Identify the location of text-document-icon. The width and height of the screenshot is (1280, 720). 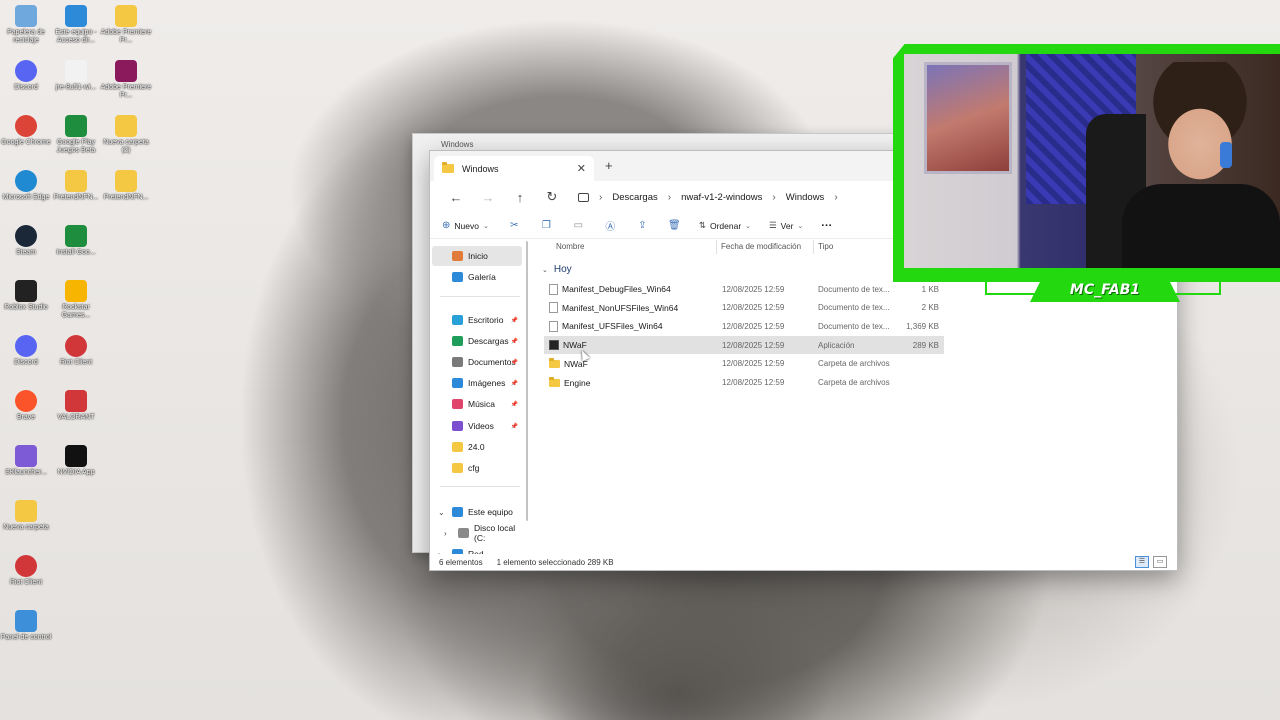
(553, 308).